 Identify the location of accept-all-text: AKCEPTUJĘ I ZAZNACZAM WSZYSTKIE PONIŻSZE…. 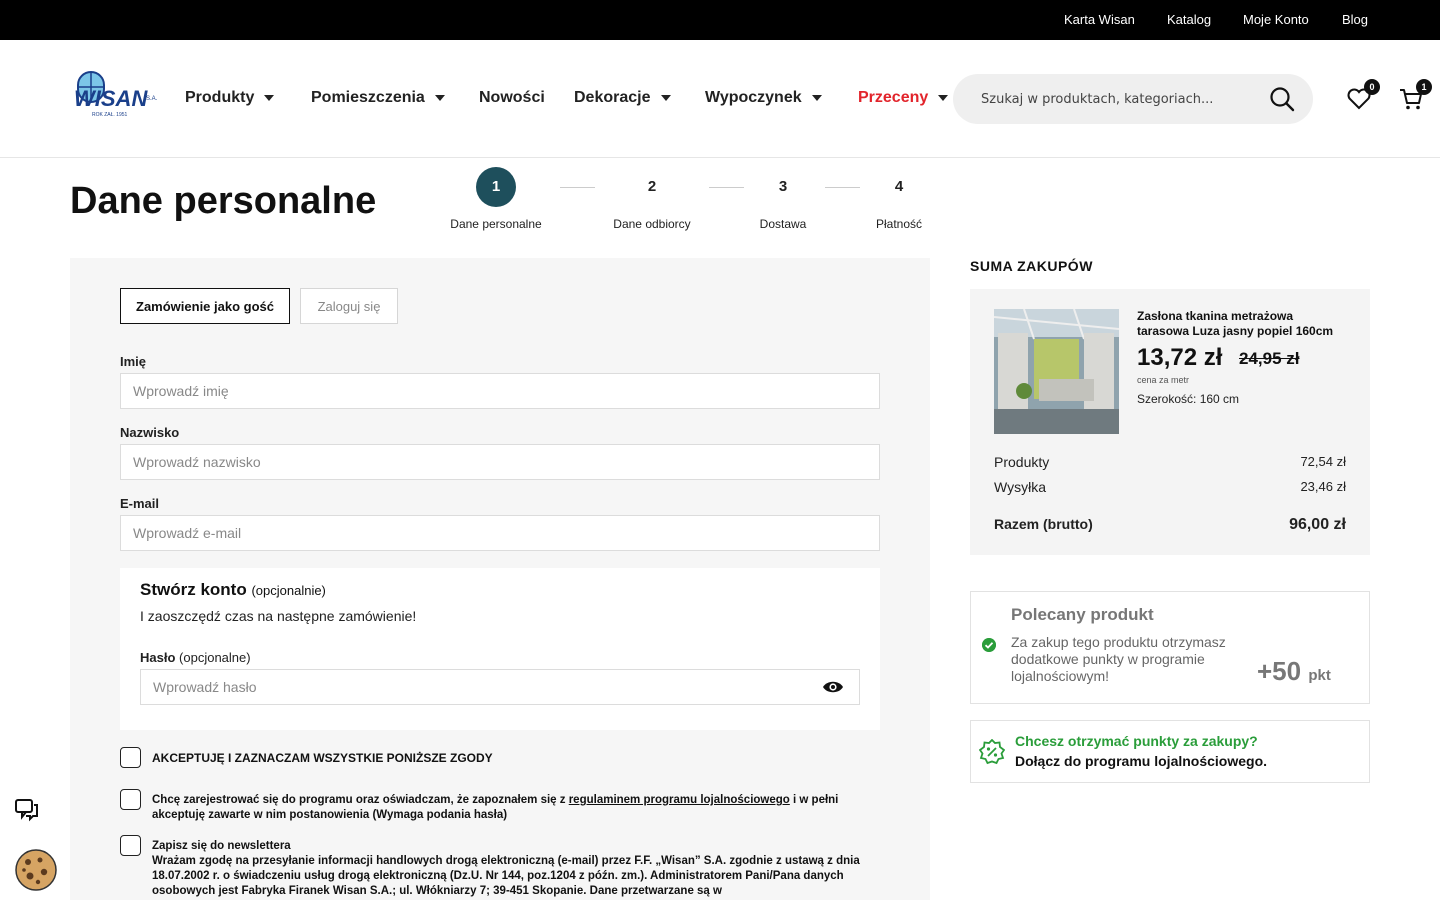
(322, 758).